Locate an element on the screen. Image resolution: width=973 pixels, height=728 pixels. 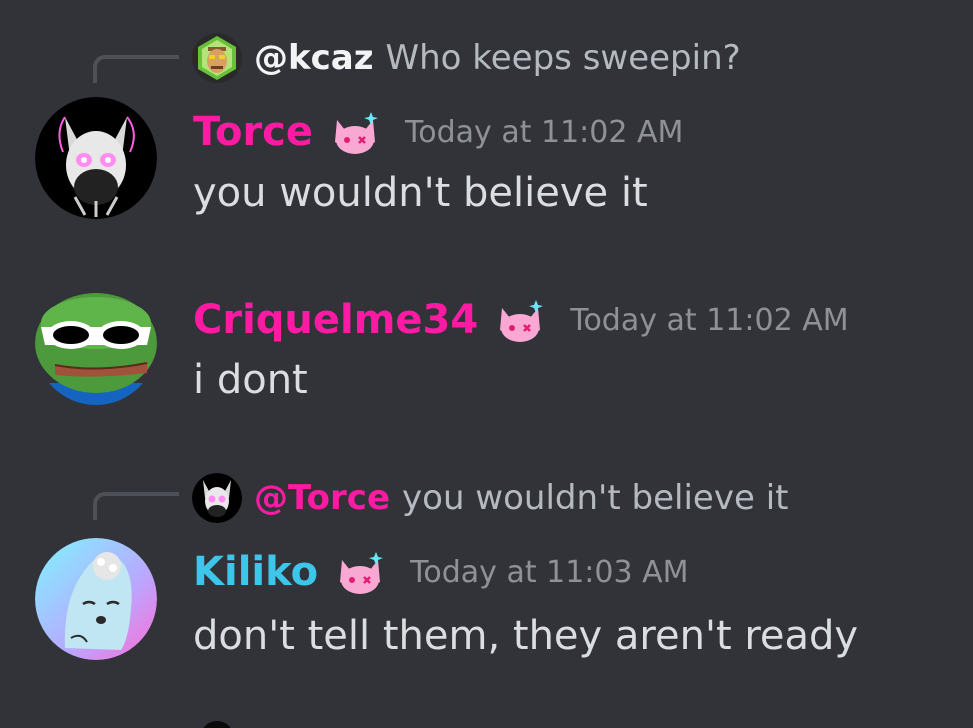
avatar-criquelme34 is located at coordinates (96, 344).